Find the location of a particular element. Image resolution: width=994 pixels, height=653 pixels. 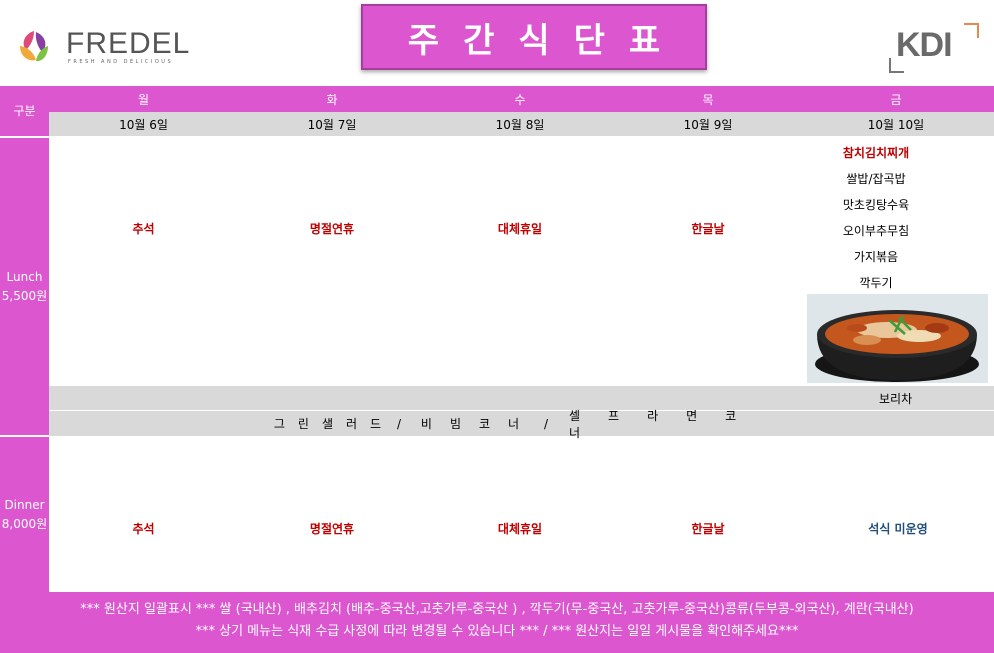

weekday-row: 월 화 수 목 금 is located at coordinates (521, 99).